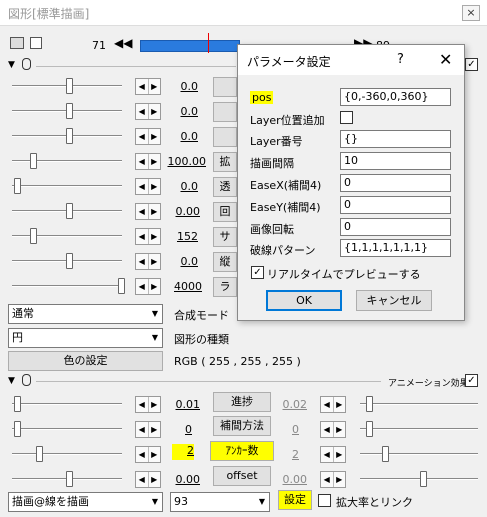 This screenshot has width=487, height=517. What do you see at coordinates (242, 476) in the screenshot?
I see `anim-param-button: offset` at bounding box center [242, 476].